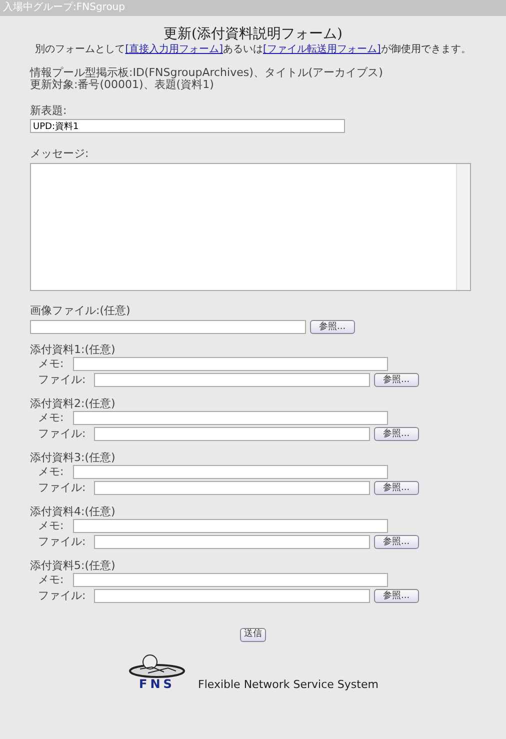  I want to click on attachment-heading: 添付資料5:(任意), so click(73, 565).